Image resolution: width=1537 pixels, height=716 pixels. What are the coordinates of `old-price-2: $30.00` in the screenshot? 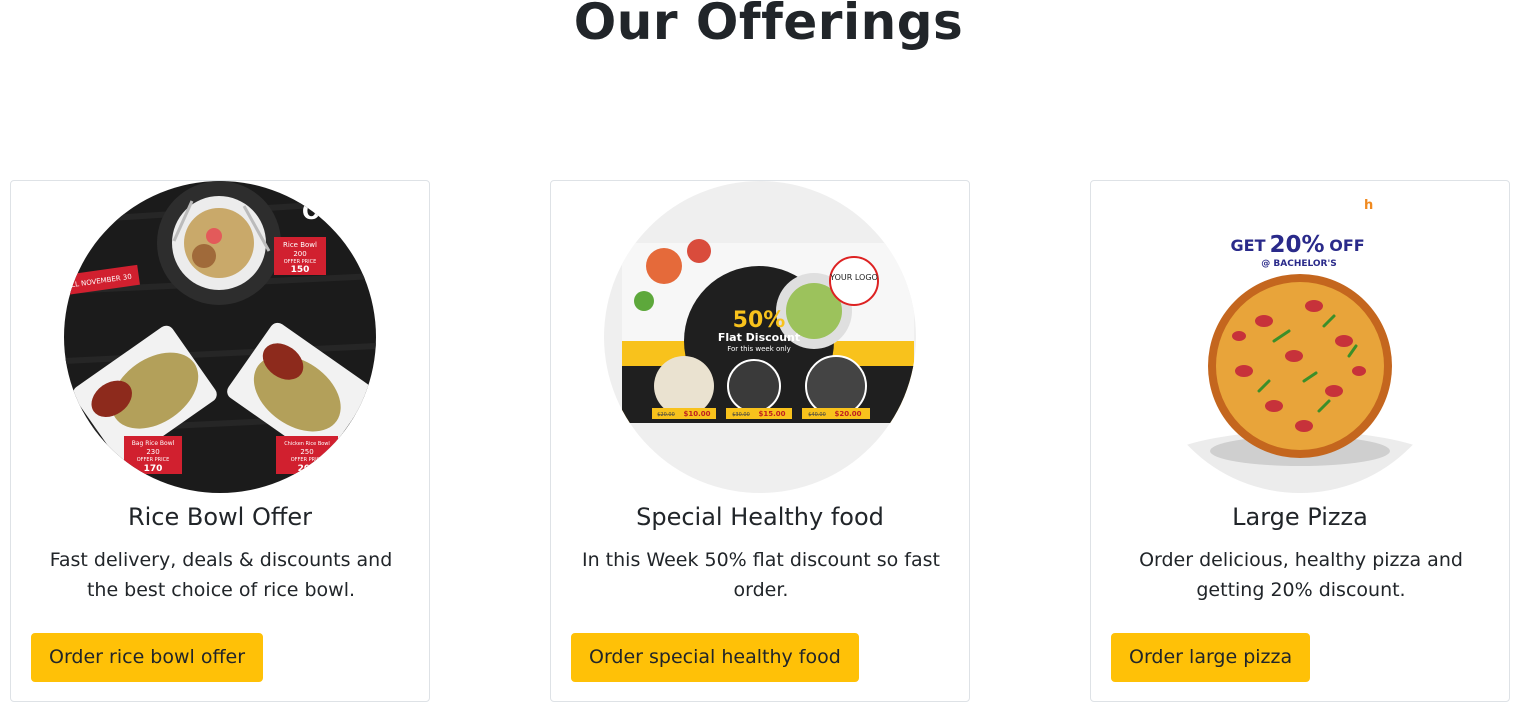 It's located at (741, 415).